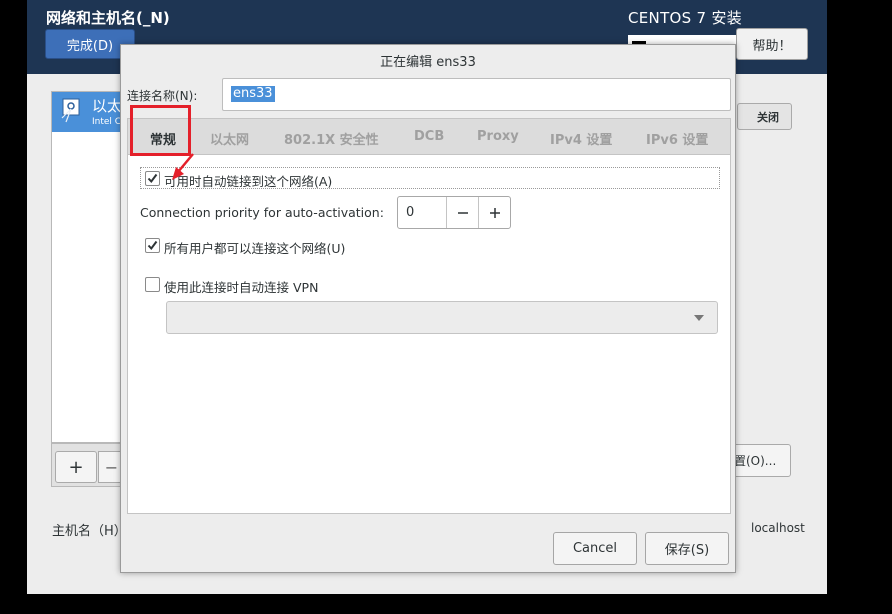 This screenshot has width=892, height=614. What do you see at coordinates (152, 284) in the screenshot?
I see `auto-vpn-checkbox` at bounding box center [152, 284].